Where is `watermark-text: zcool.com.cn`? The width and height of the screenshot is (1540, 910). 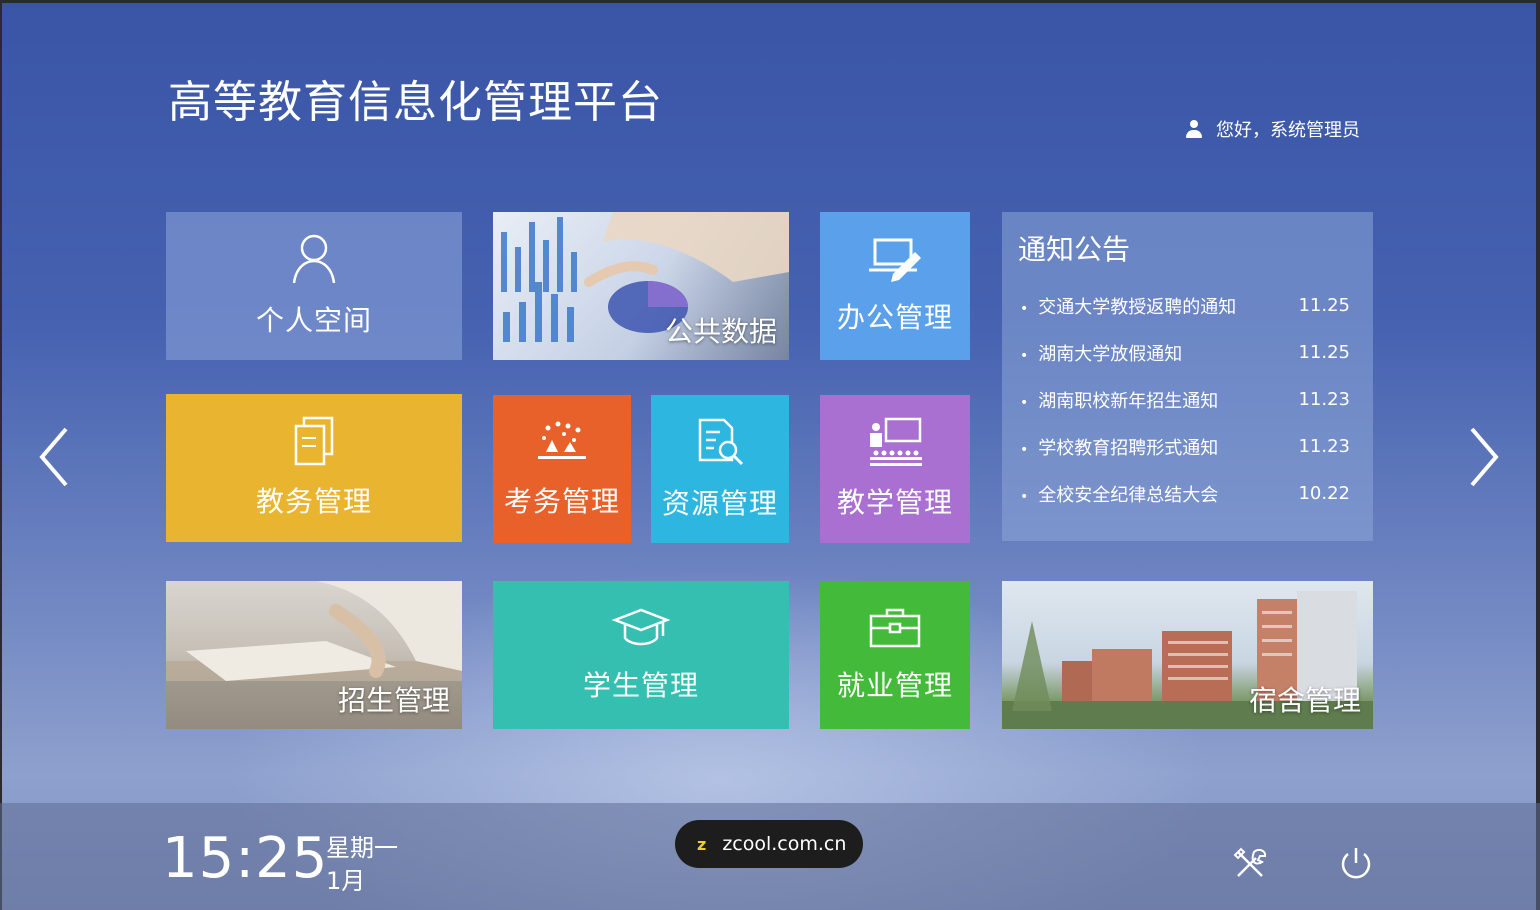 watermark-text: zcool.com.cn is located at coordinates (784, 844).